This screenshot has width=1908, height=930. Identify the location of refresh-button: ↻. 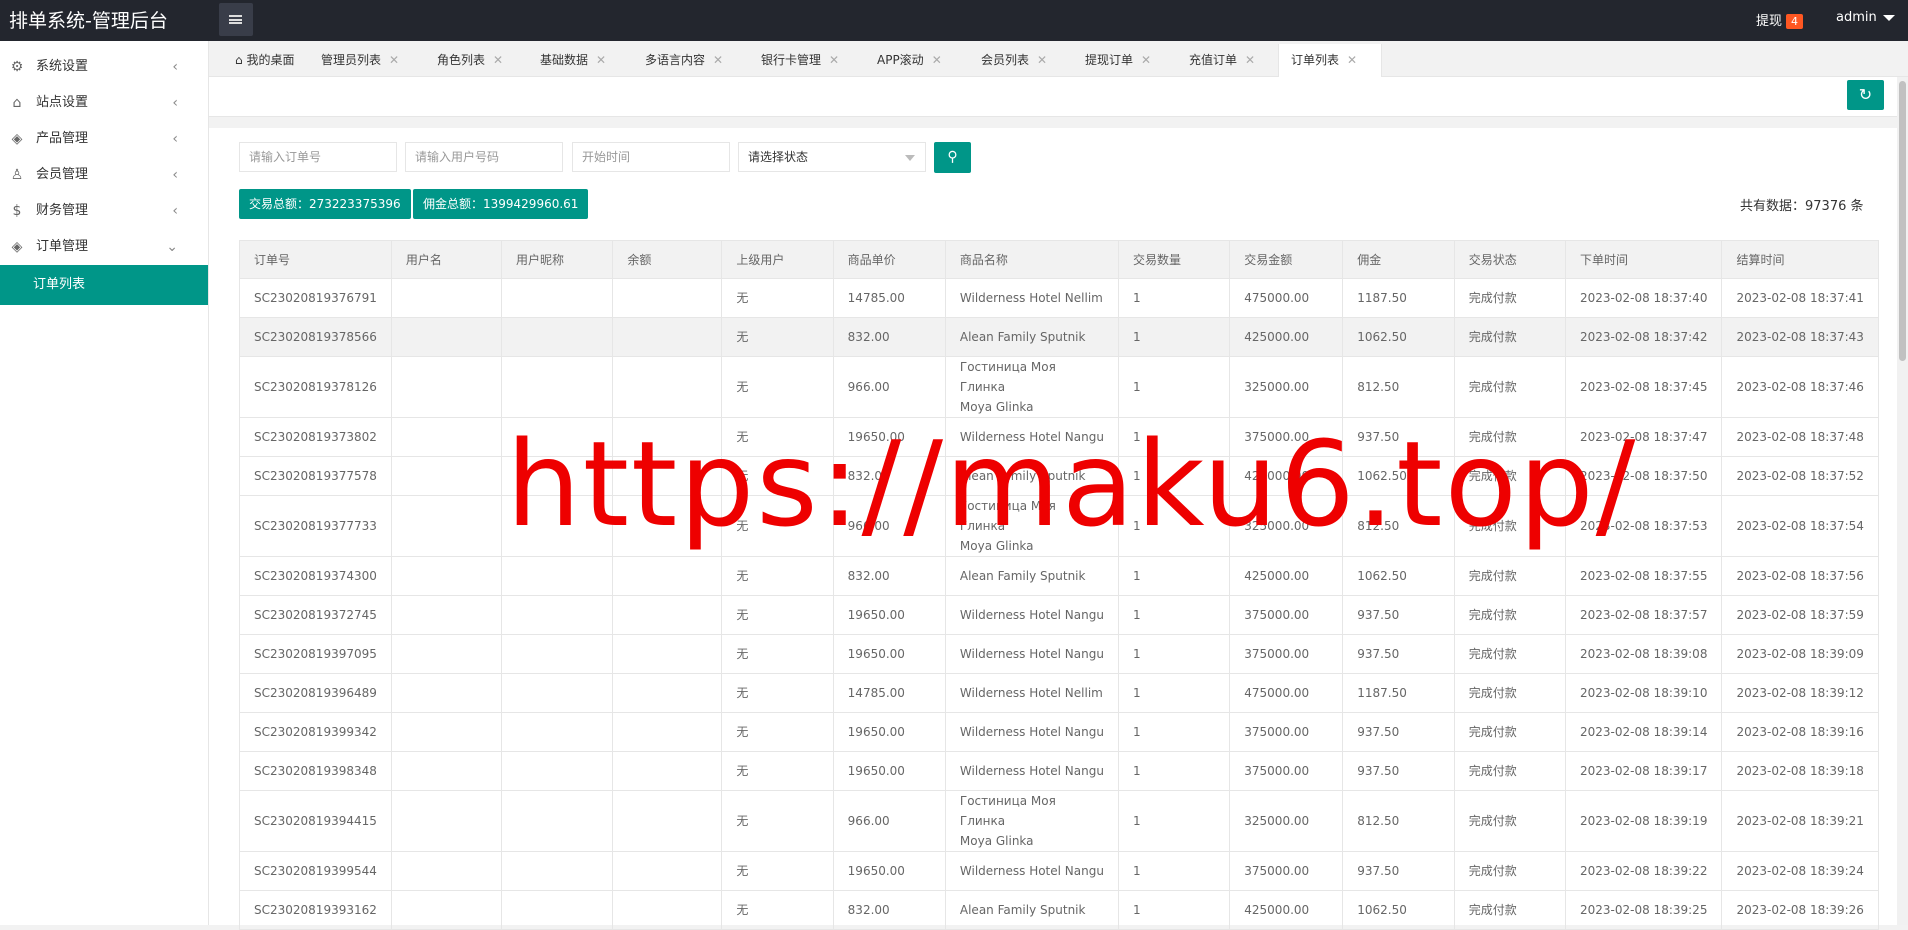
(1865, 95).